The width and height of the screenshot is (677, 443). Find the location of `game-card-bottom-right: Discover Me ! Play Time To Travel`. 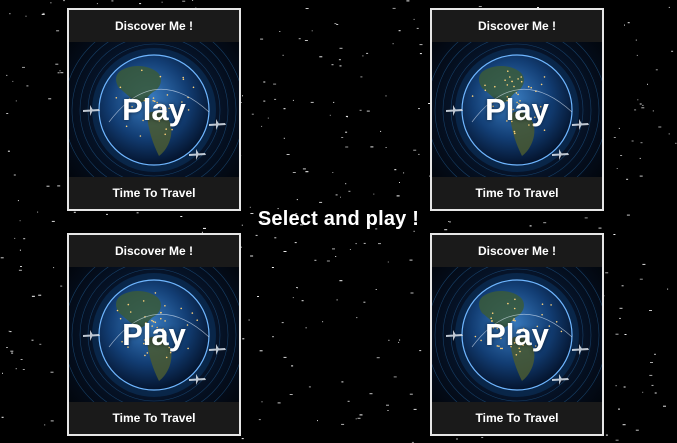

game-card-bottom-right: Discover Me ! Play Time To Travel is located at coordinates (517, 334).